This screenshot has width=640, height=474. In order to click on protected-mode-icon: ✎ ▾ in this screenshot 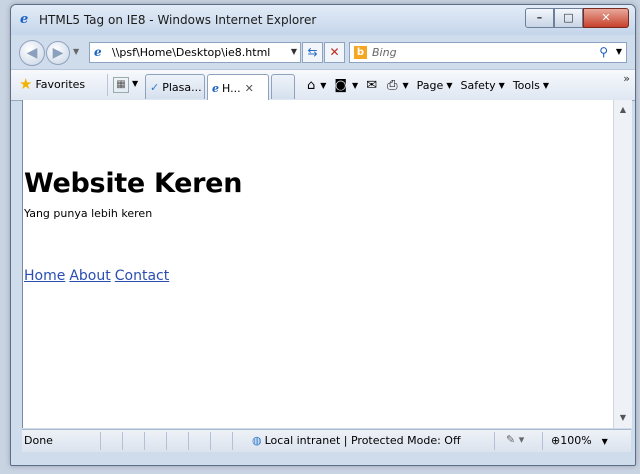, I will do `click(515, 439)`.